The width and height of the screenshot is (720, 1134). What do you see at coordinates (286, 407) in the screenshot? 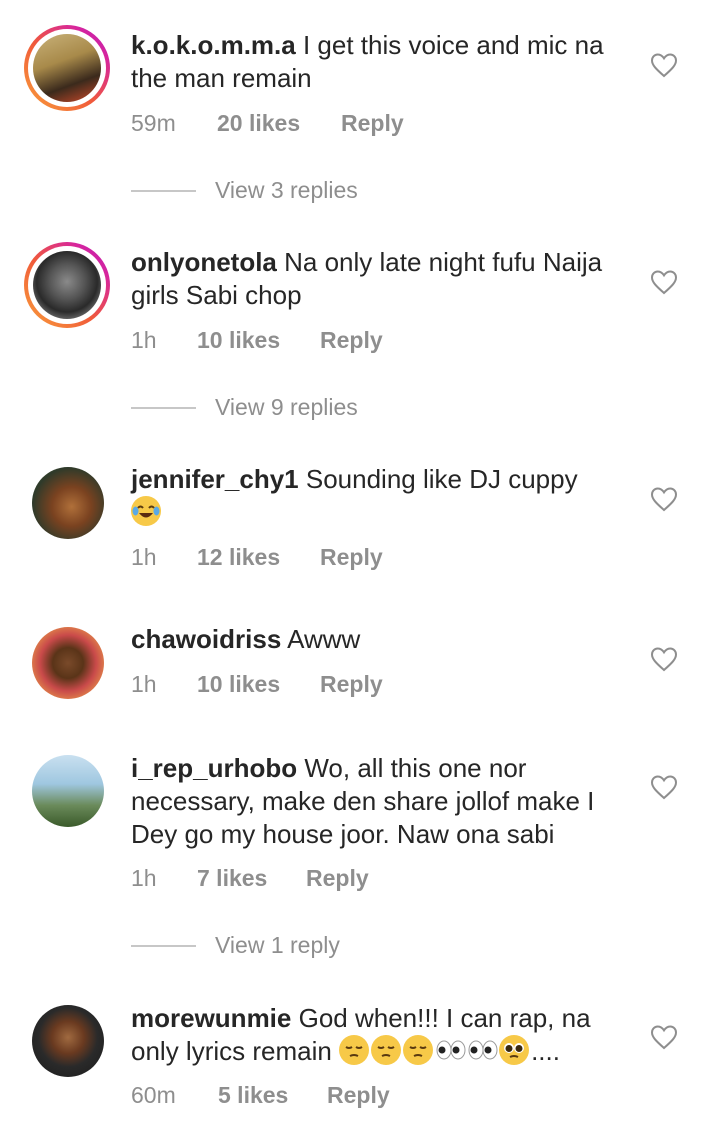
I see `view-replies-label: View 9 replies` at bounding box center [286, 407].